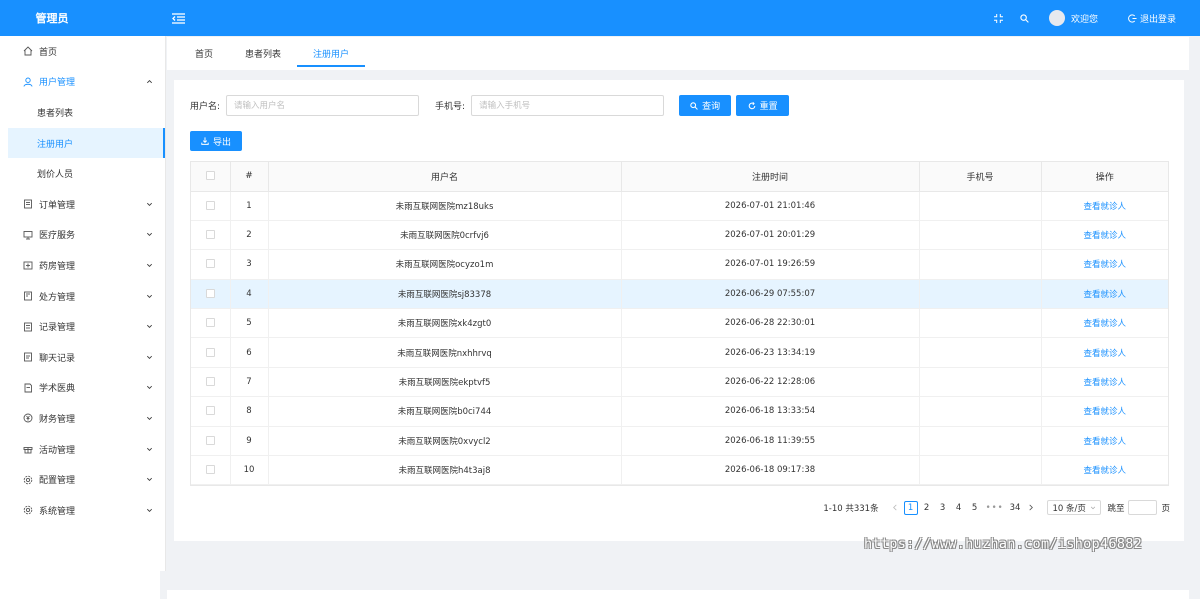 This screenshot has height=599, width=1200. Describe the element at coordinates (999, 18) in the screenshot. I see `fullscreen-icon` at that location.